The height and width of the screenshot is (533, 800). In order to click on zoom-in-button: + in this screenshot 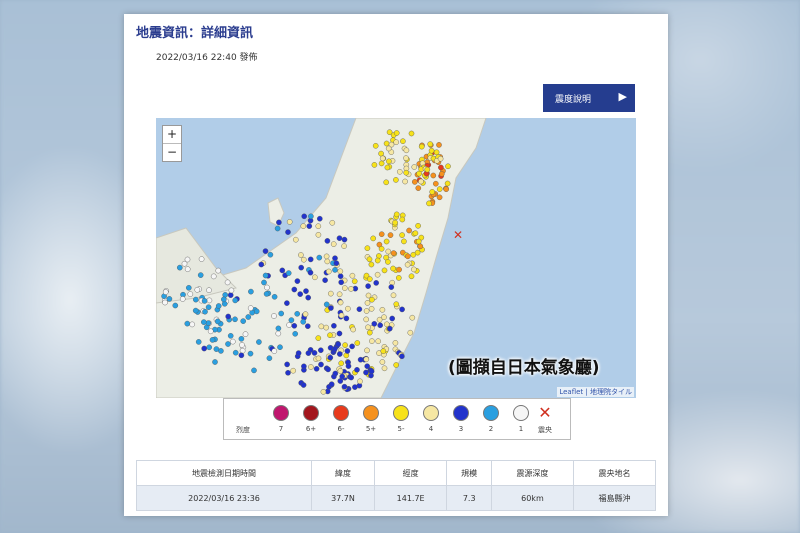, I will do `click(172, 134)`.